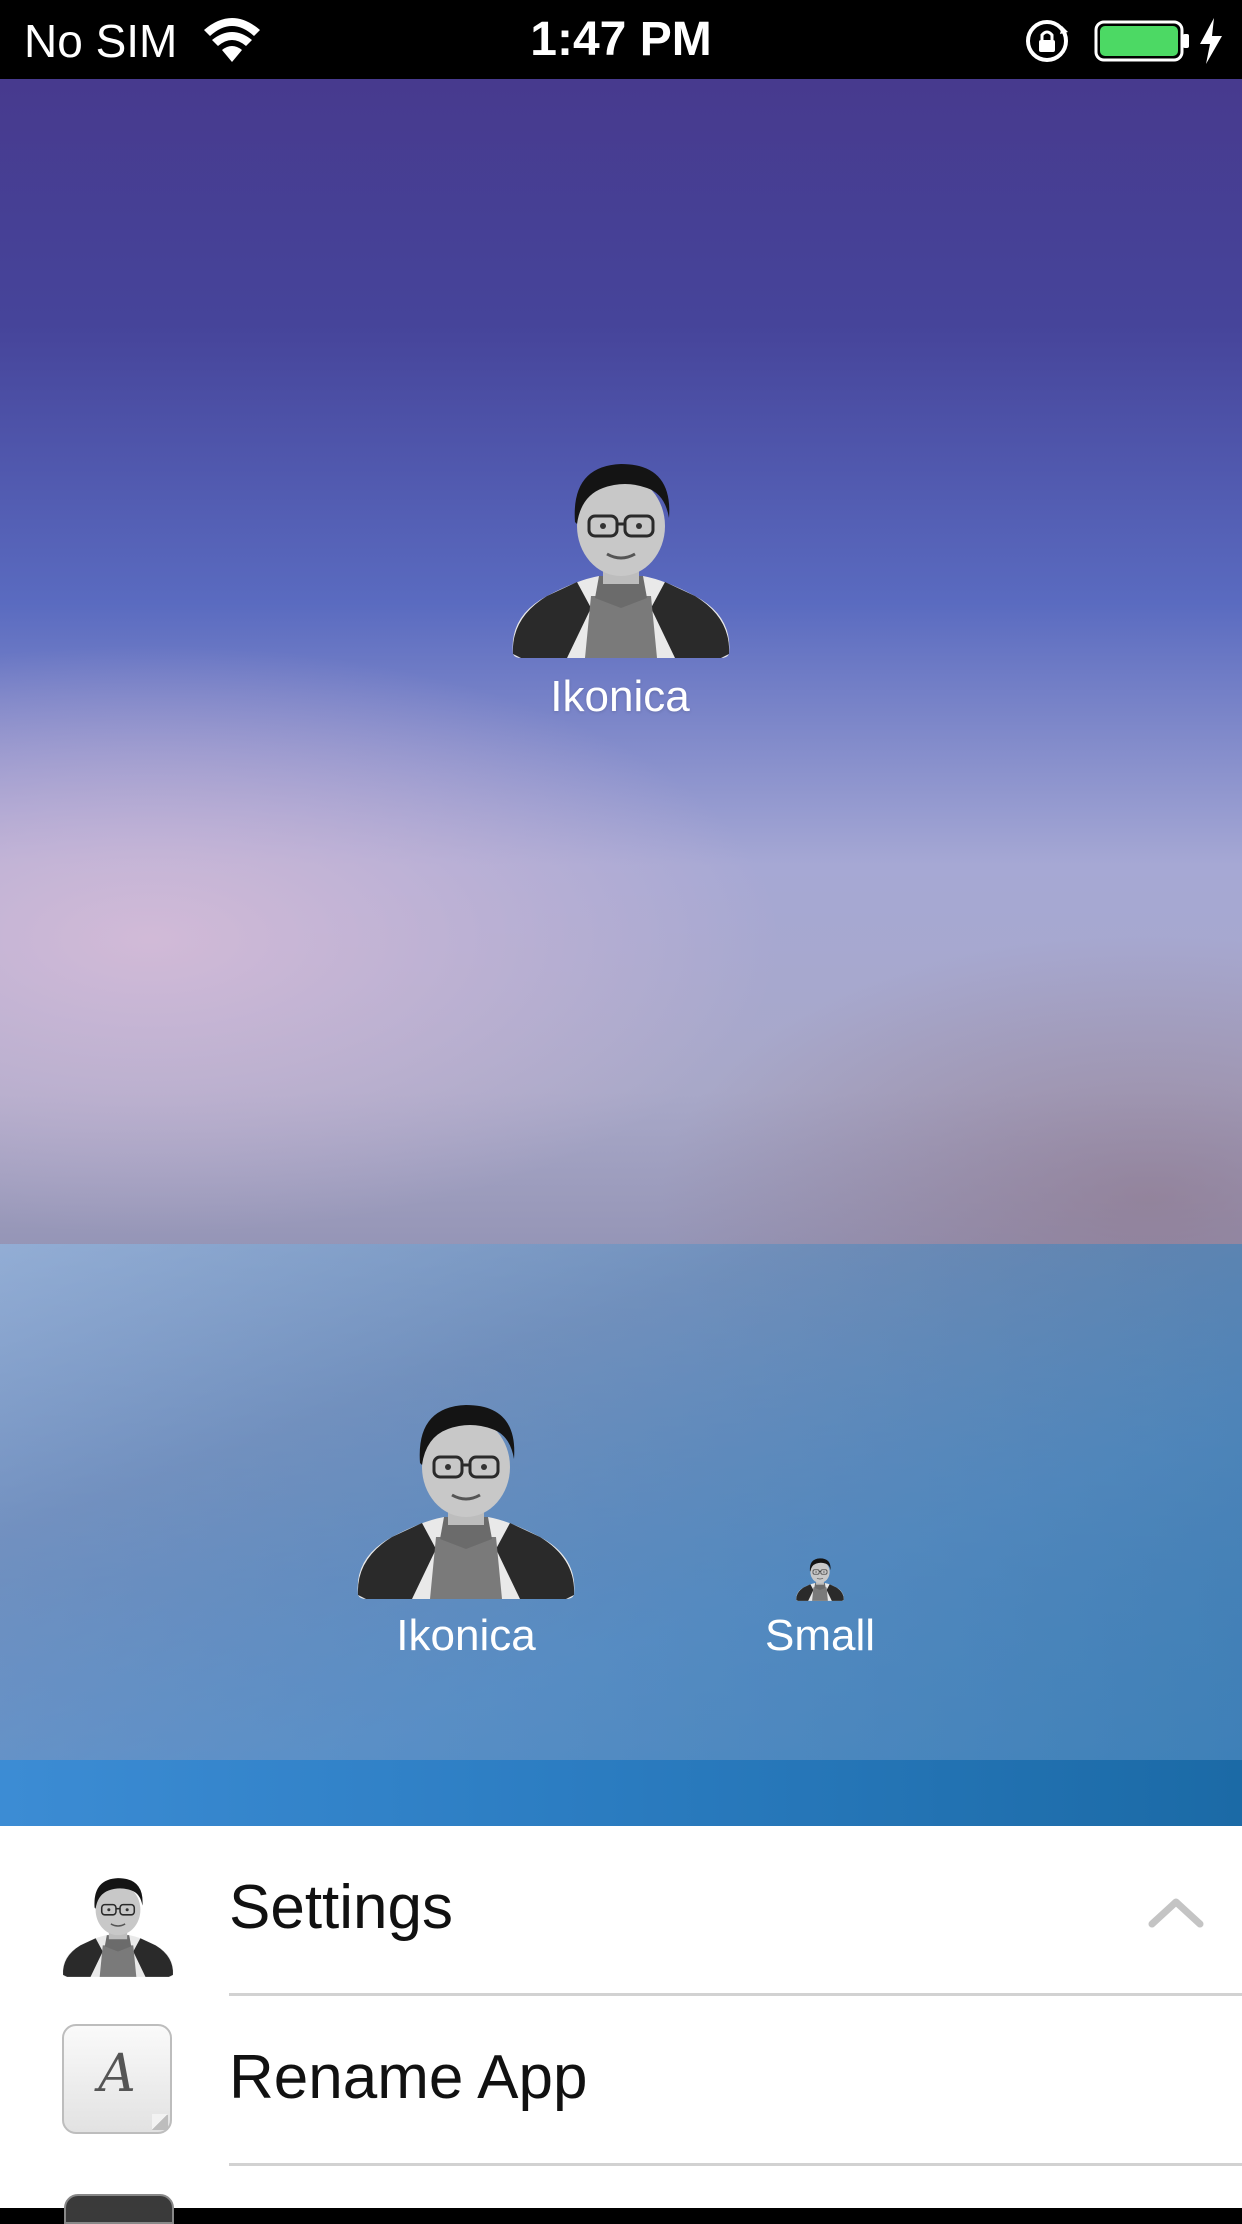  What do you see at coordinates (621, 39) in the screenshot?
I see `status-bar: No SIM 1:47 PM` at bounding box center [621, 39].